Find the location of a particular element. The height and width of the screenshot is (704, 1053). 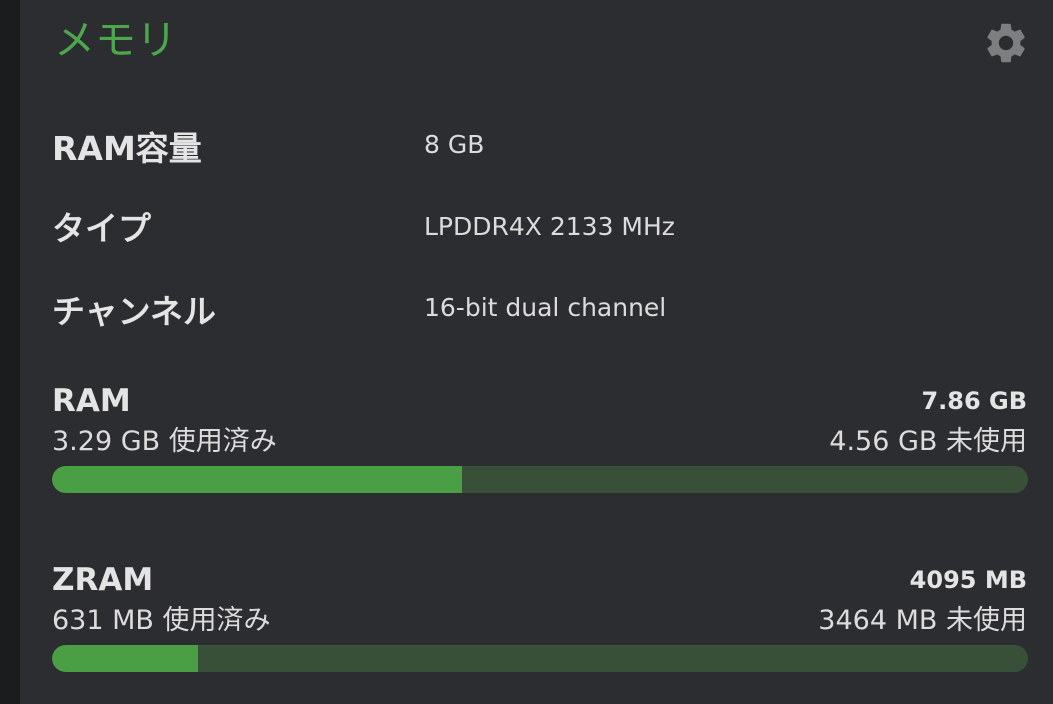

settings-button is located at coordinates (1006, 43).